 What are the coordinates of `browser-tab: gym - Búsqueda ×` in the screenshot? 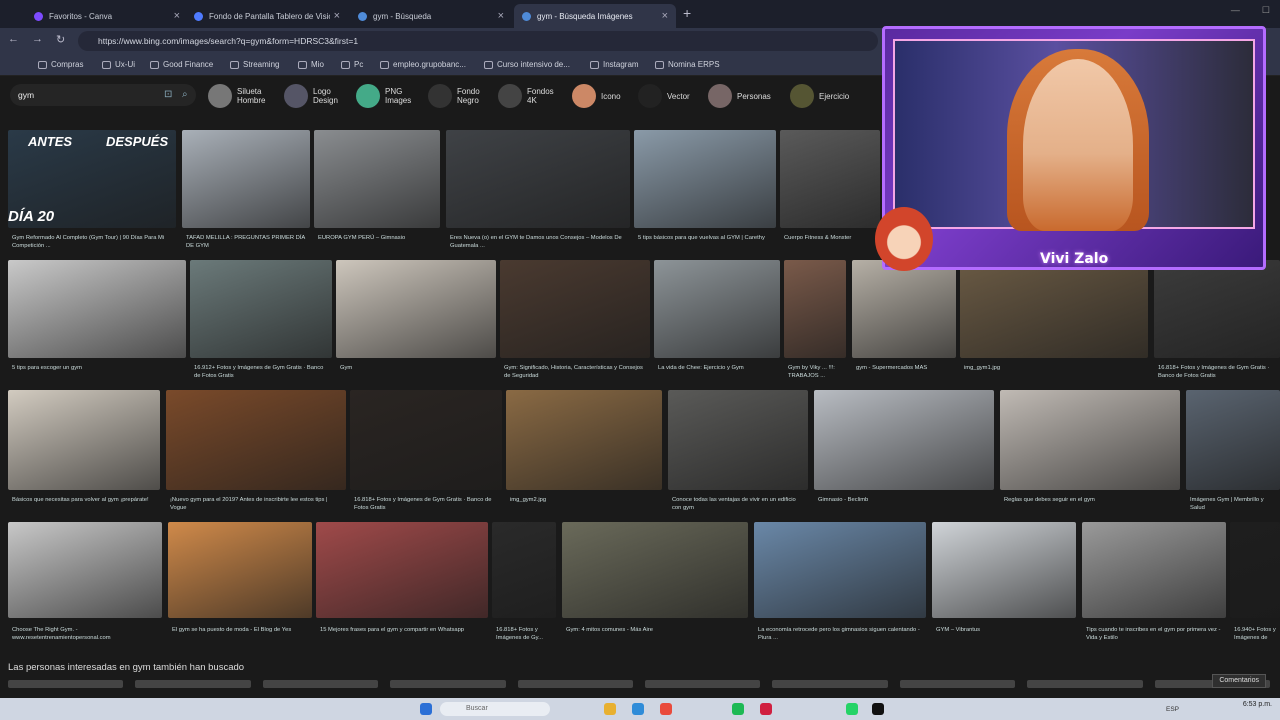 It's located at (431, 16).